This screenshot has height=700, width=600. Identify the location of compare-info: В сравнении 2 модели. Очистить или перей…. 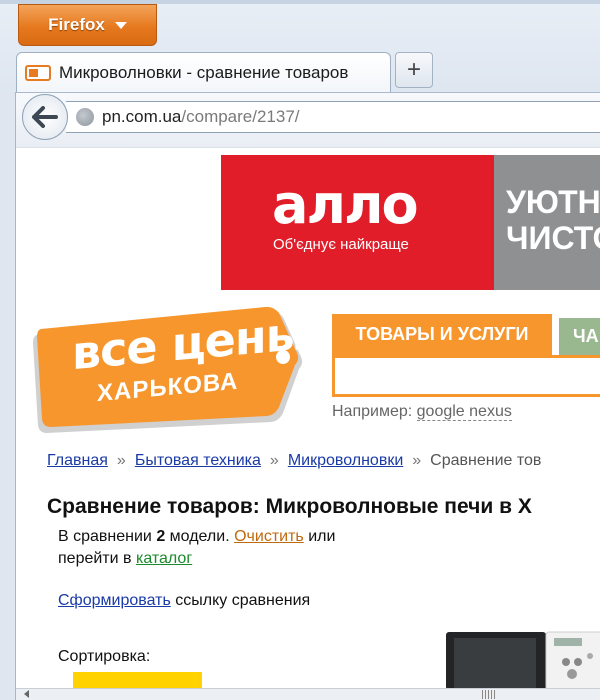
(196, 548).